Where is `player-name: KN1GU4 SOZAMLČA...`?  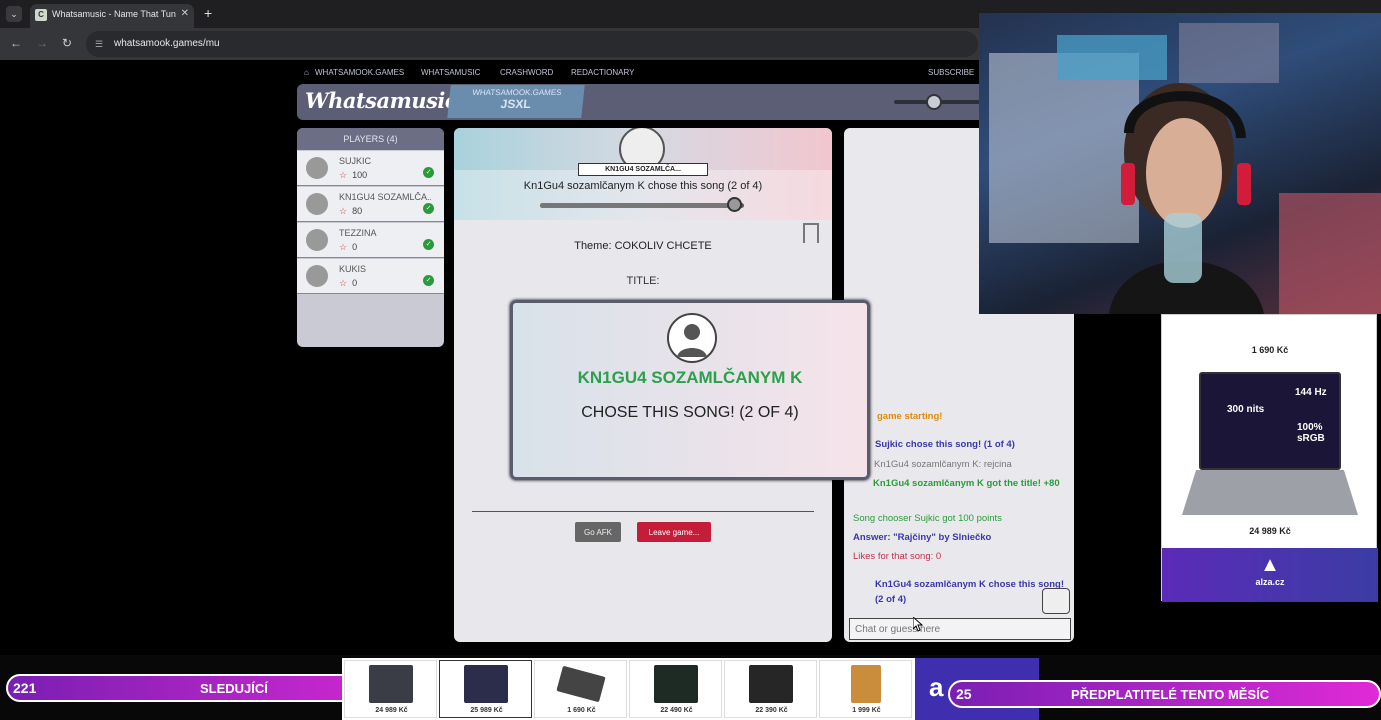 player-name: KN1GU4 SOZAMLČA... is located at coordinates (385, 197).